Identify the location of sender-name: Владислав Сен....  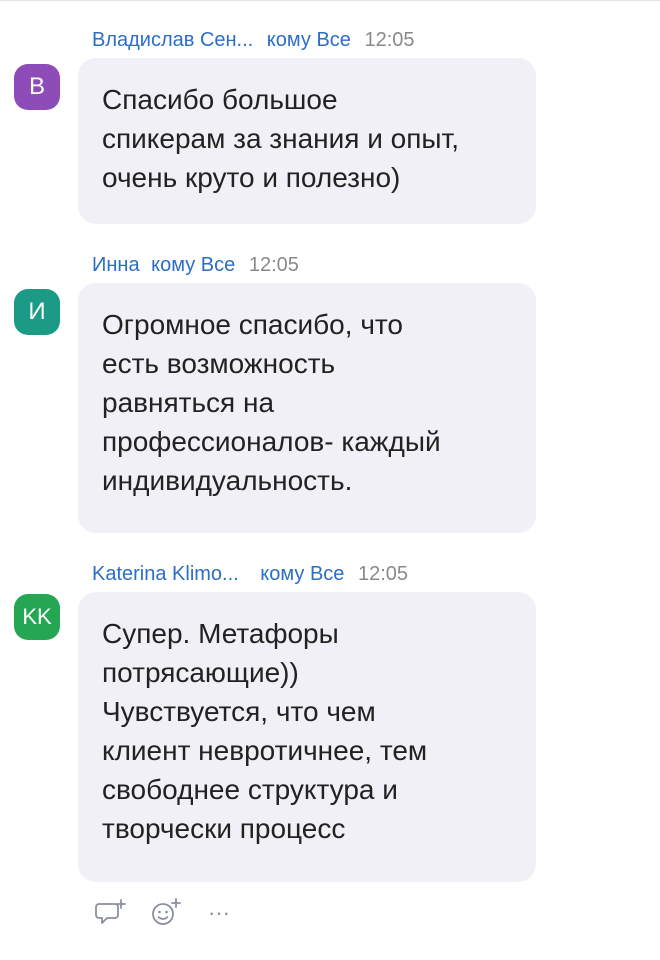
(172, 40).